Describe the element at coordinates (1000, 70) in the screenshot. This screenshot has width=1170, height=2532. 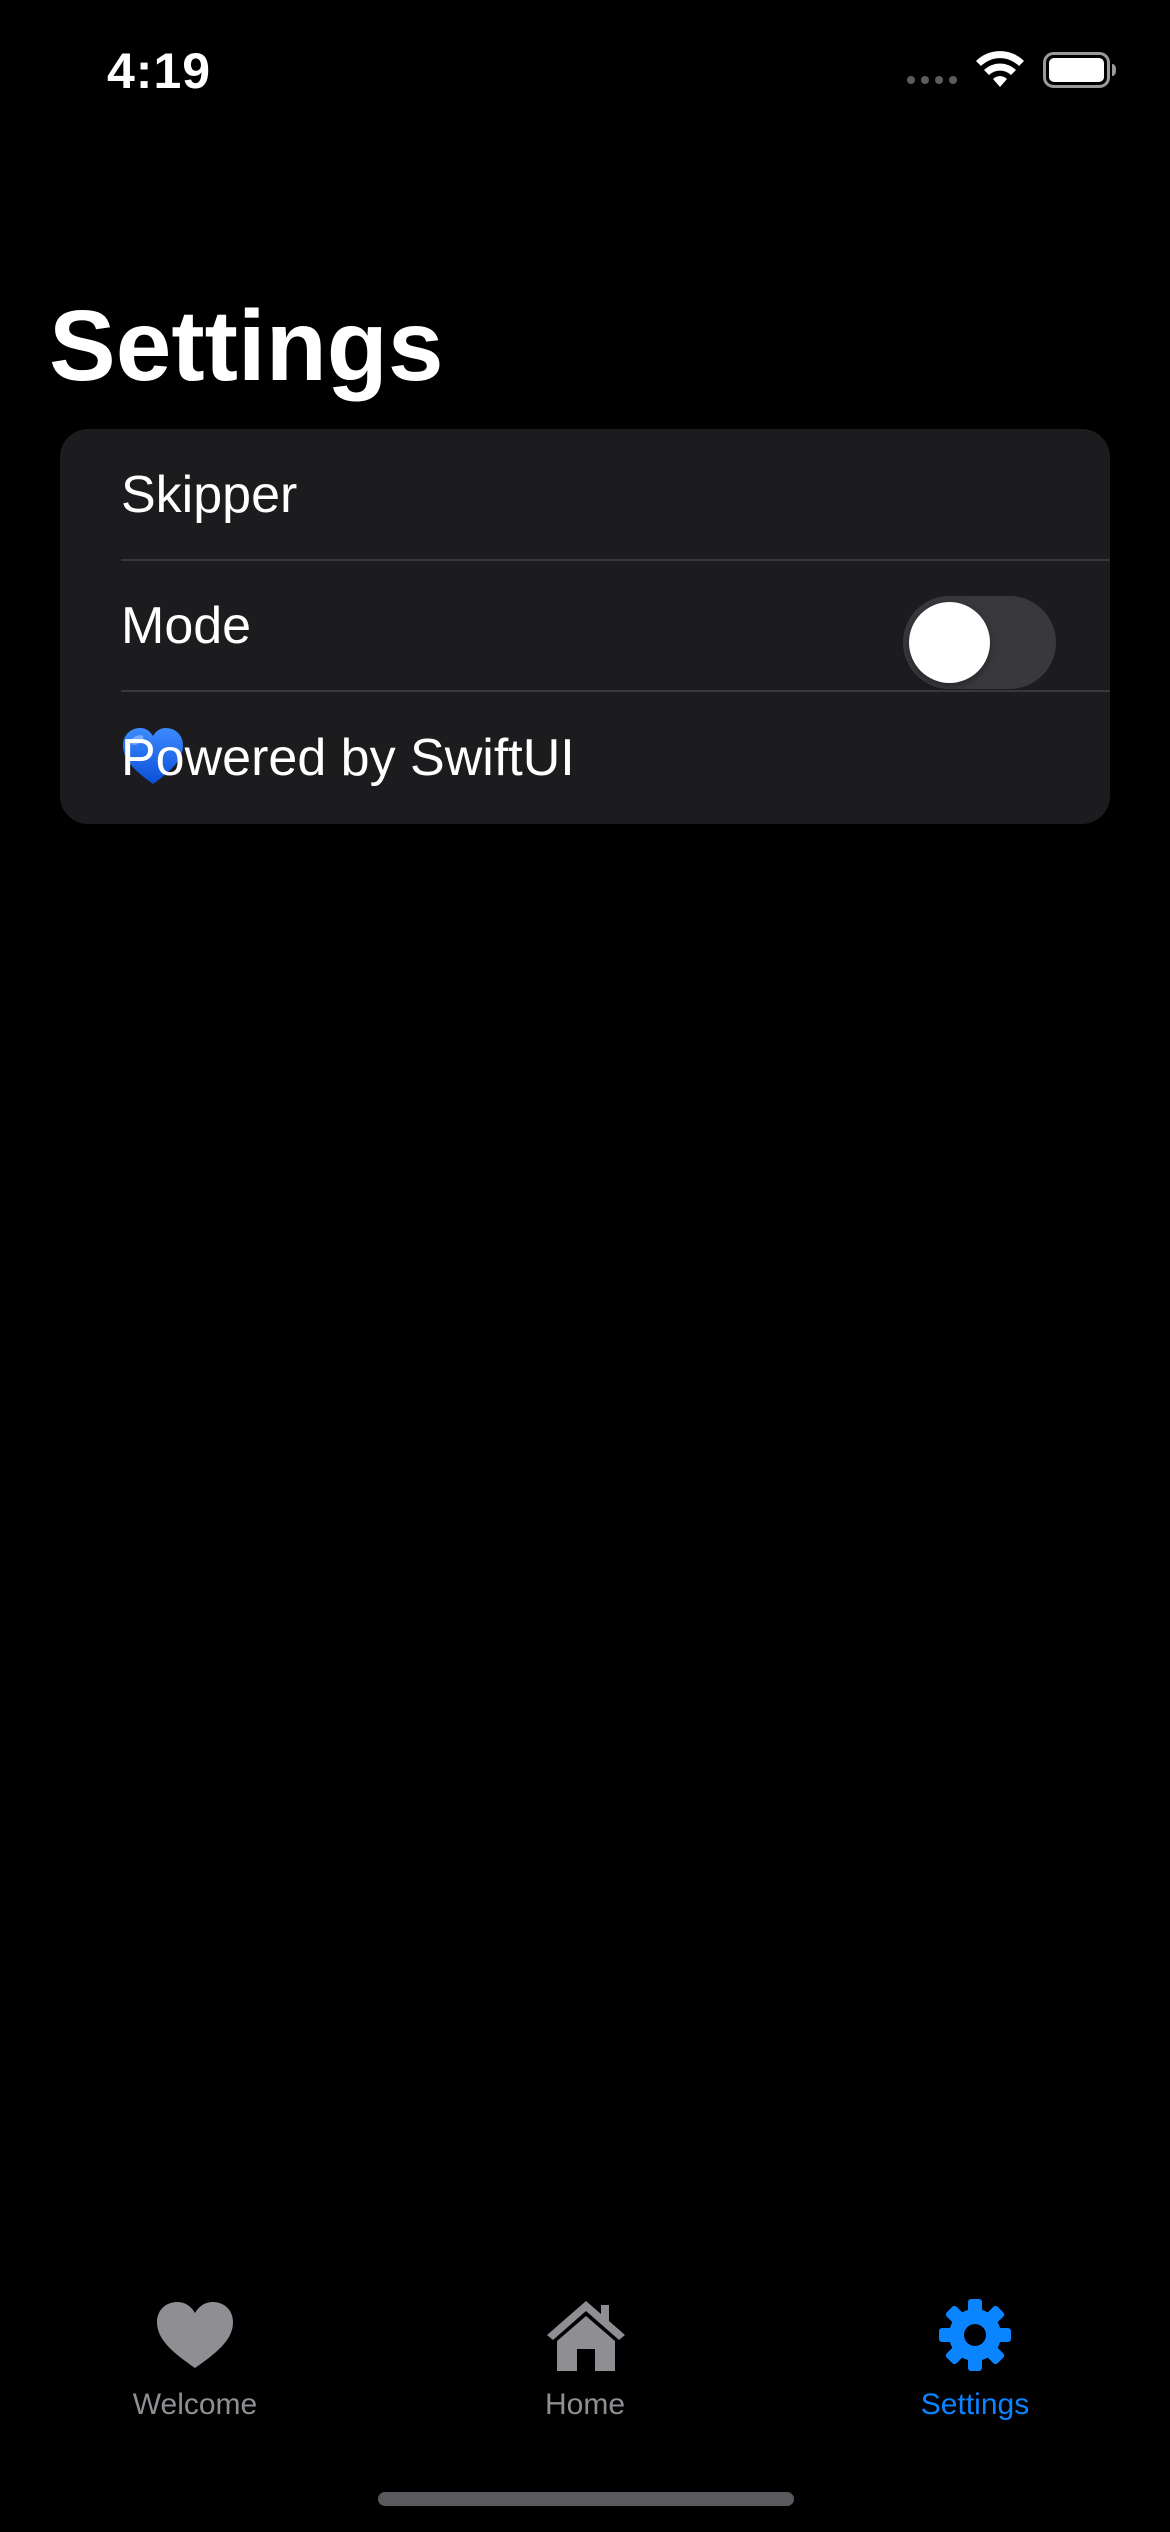
I see `wifi-icon` at that location.